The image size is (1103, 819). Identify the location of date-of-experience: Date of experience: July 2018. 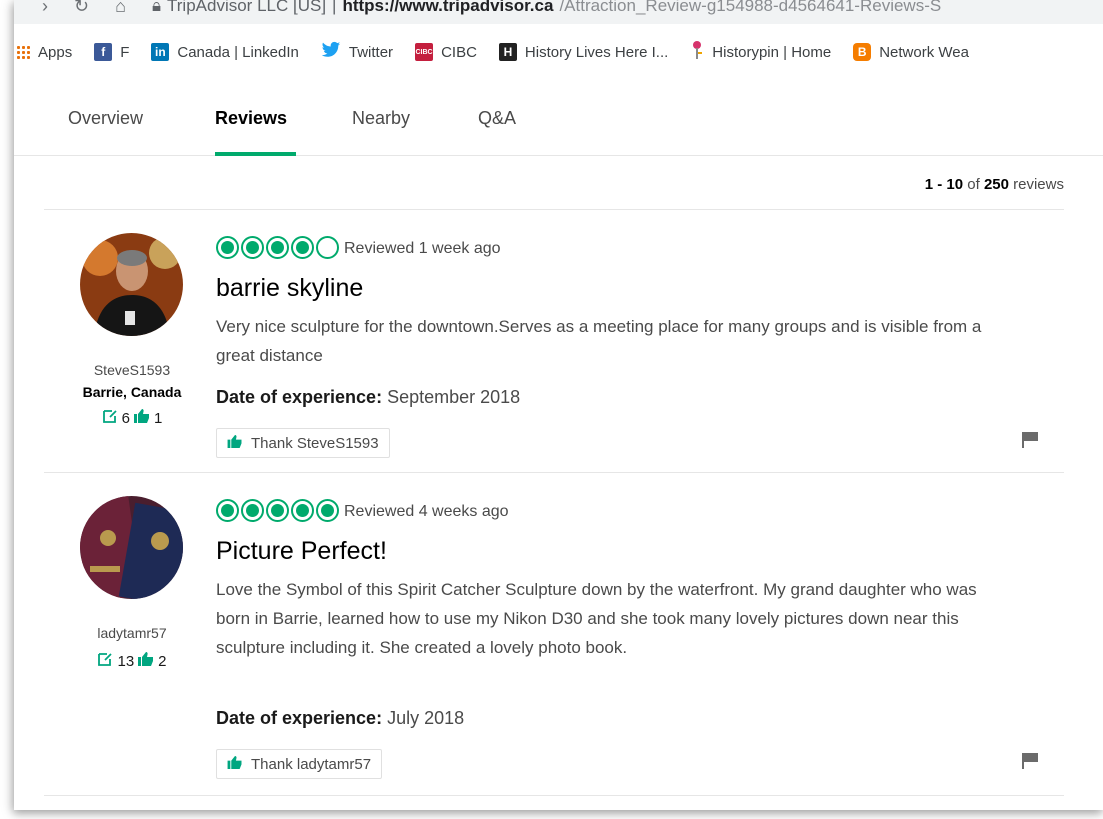
(340, 718).